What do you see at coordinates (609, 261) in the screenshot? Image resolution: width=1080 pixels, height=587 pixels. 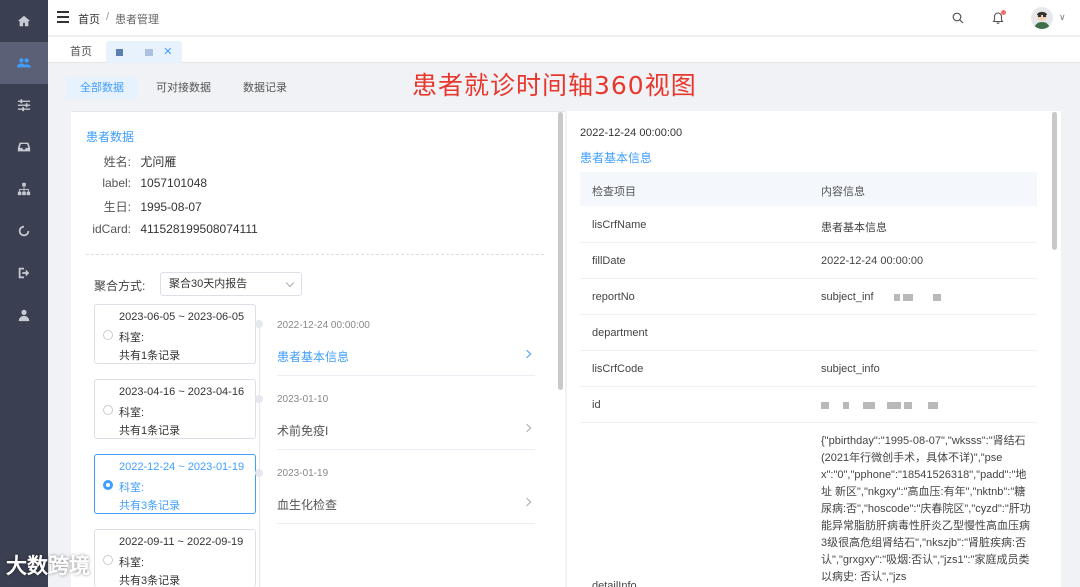 I see `row-key: fillDate` at bounding box center [609, 261].